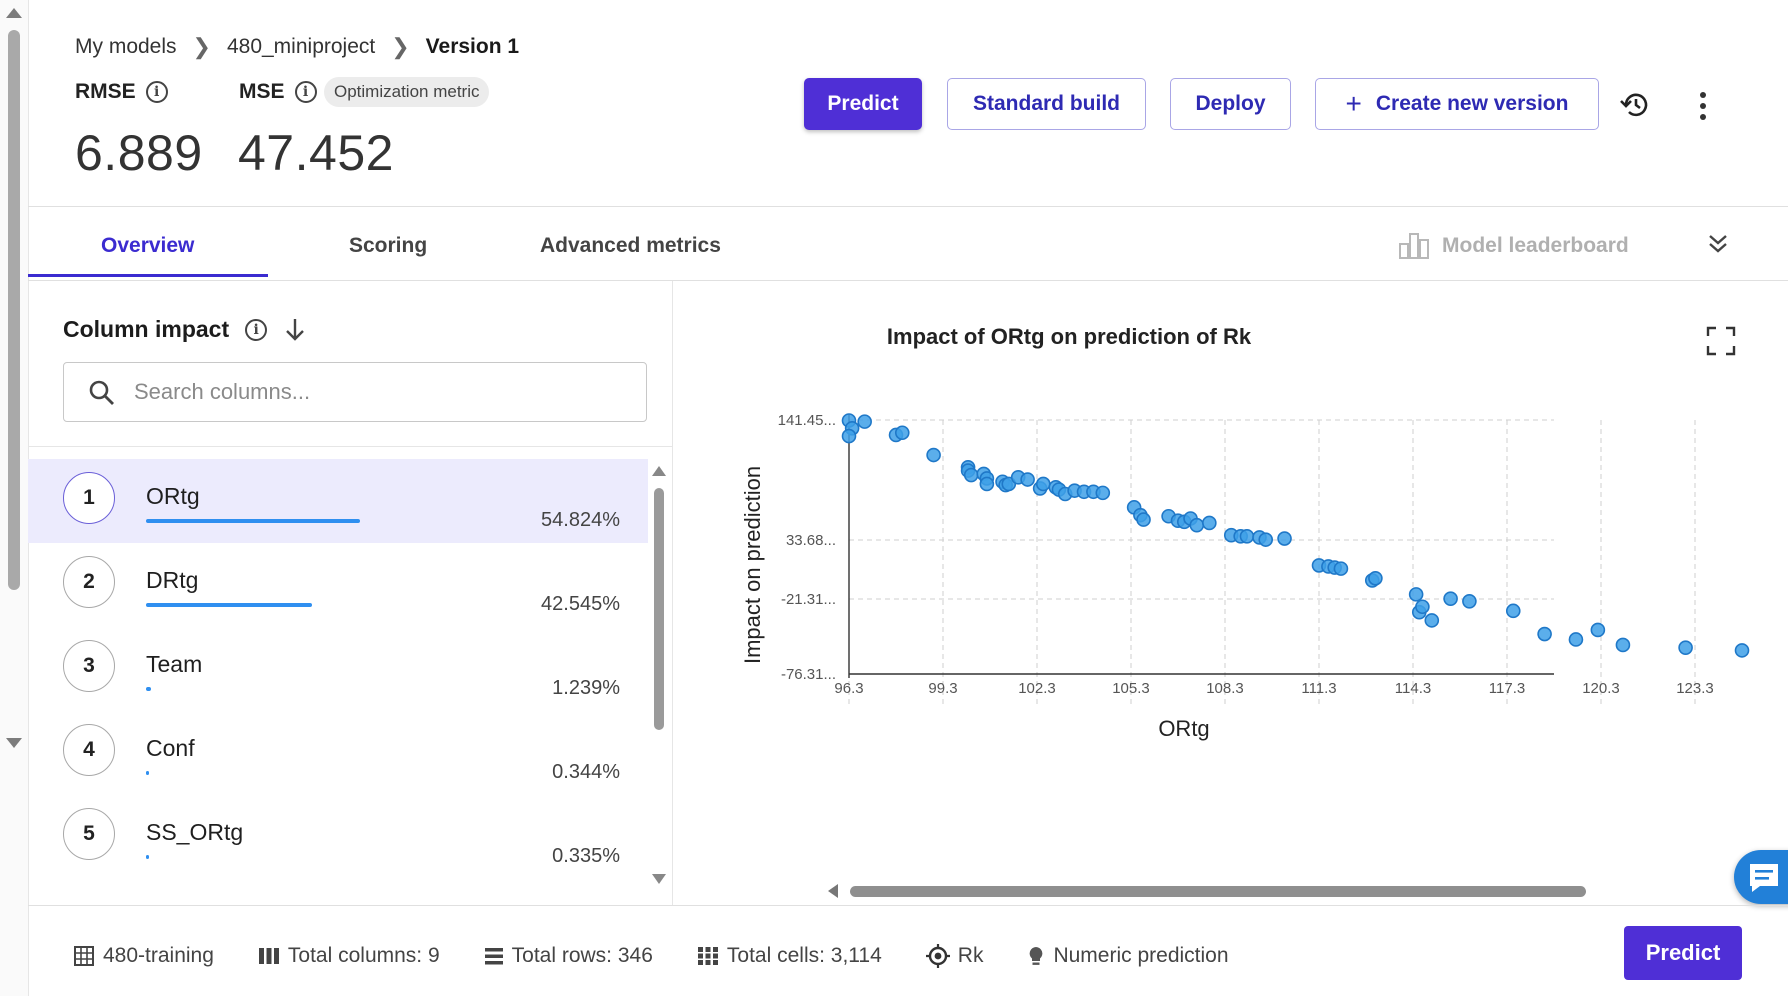 The image size is (1788, 996). Describe the element at coordinates (14, 310) in the screenshot. I see `page-scrollbar-thumb` at that location.